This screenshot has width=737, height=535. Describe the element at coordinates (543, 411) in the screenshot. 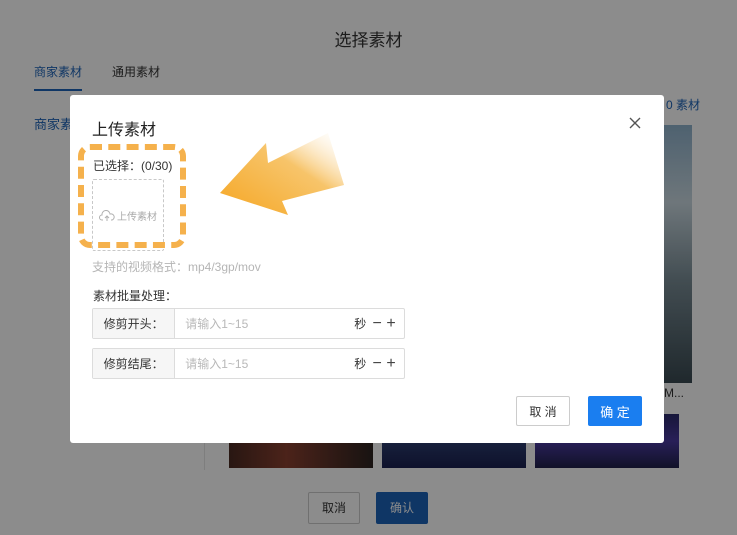

I see `cancel-button: 取 消` at that location.